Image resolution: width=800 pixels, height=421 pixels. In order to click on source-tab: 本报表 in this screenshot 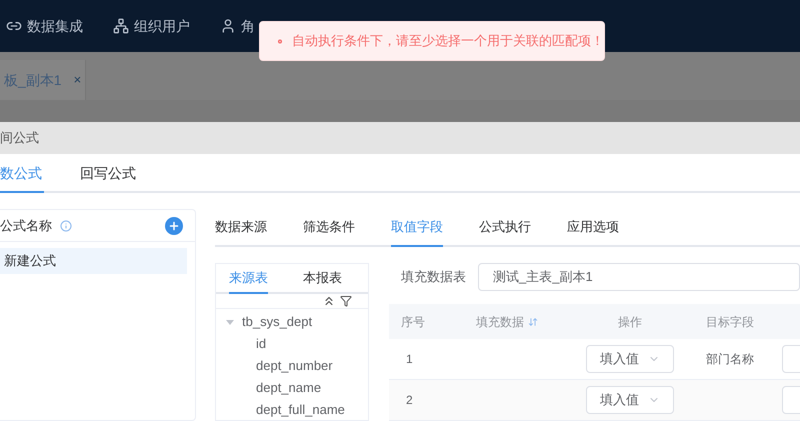, I will do `click(322, 279)`.